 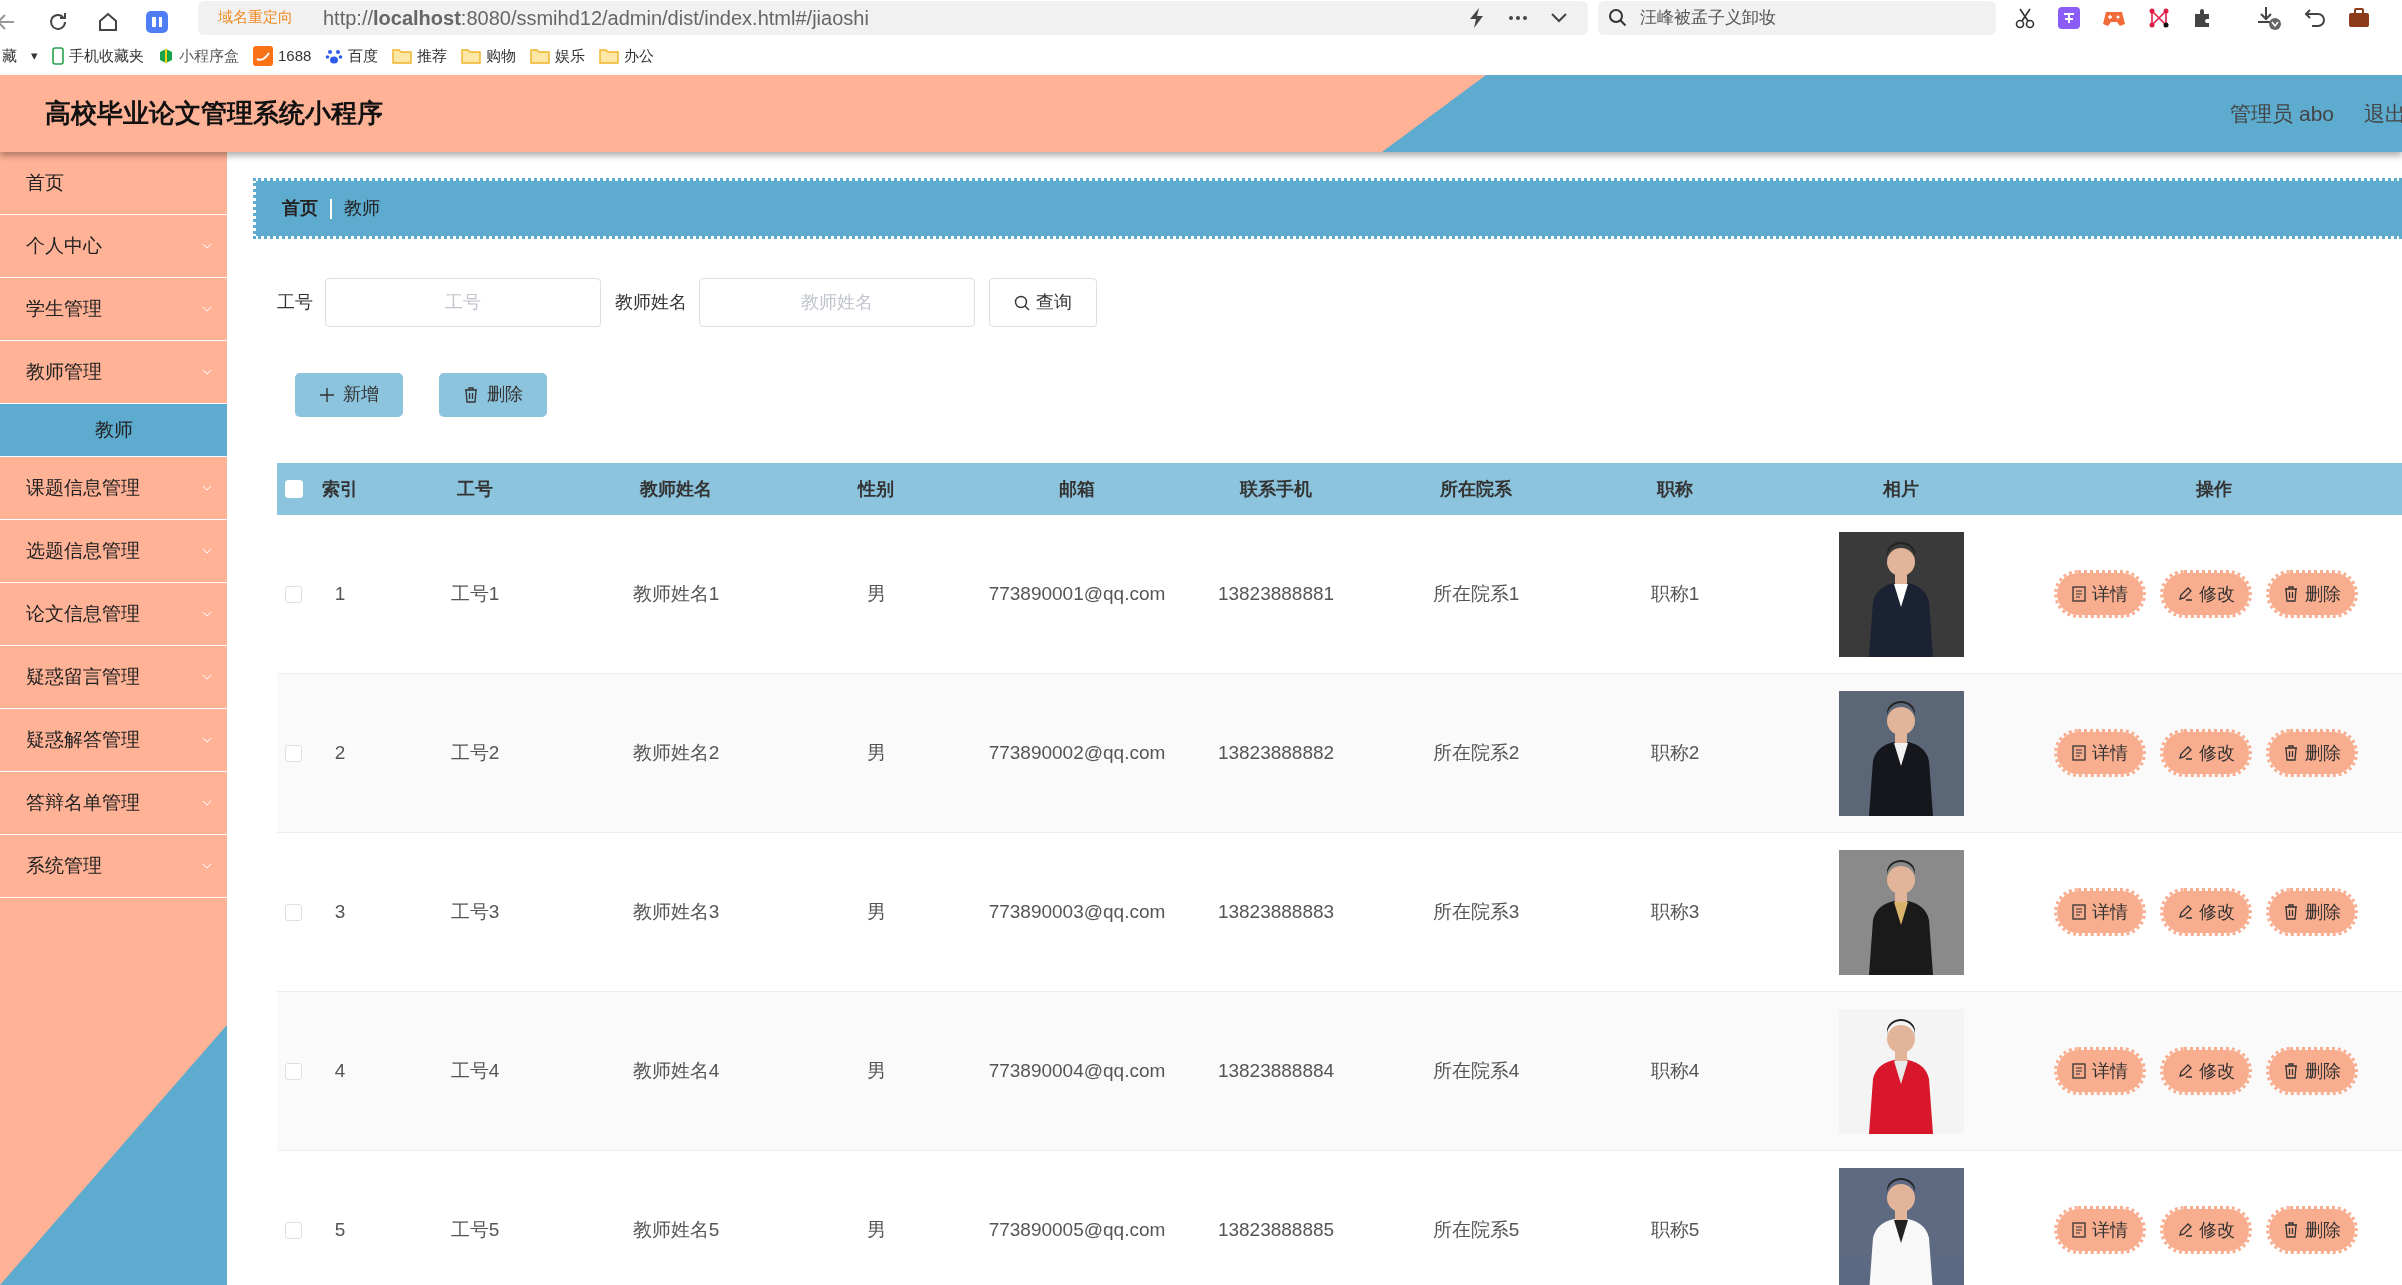 What do you see at coordinates (1077, 593) in the screenshot?
I see `table-cell-text: 773890001@qq.com` at bounding box center [1077, 593].